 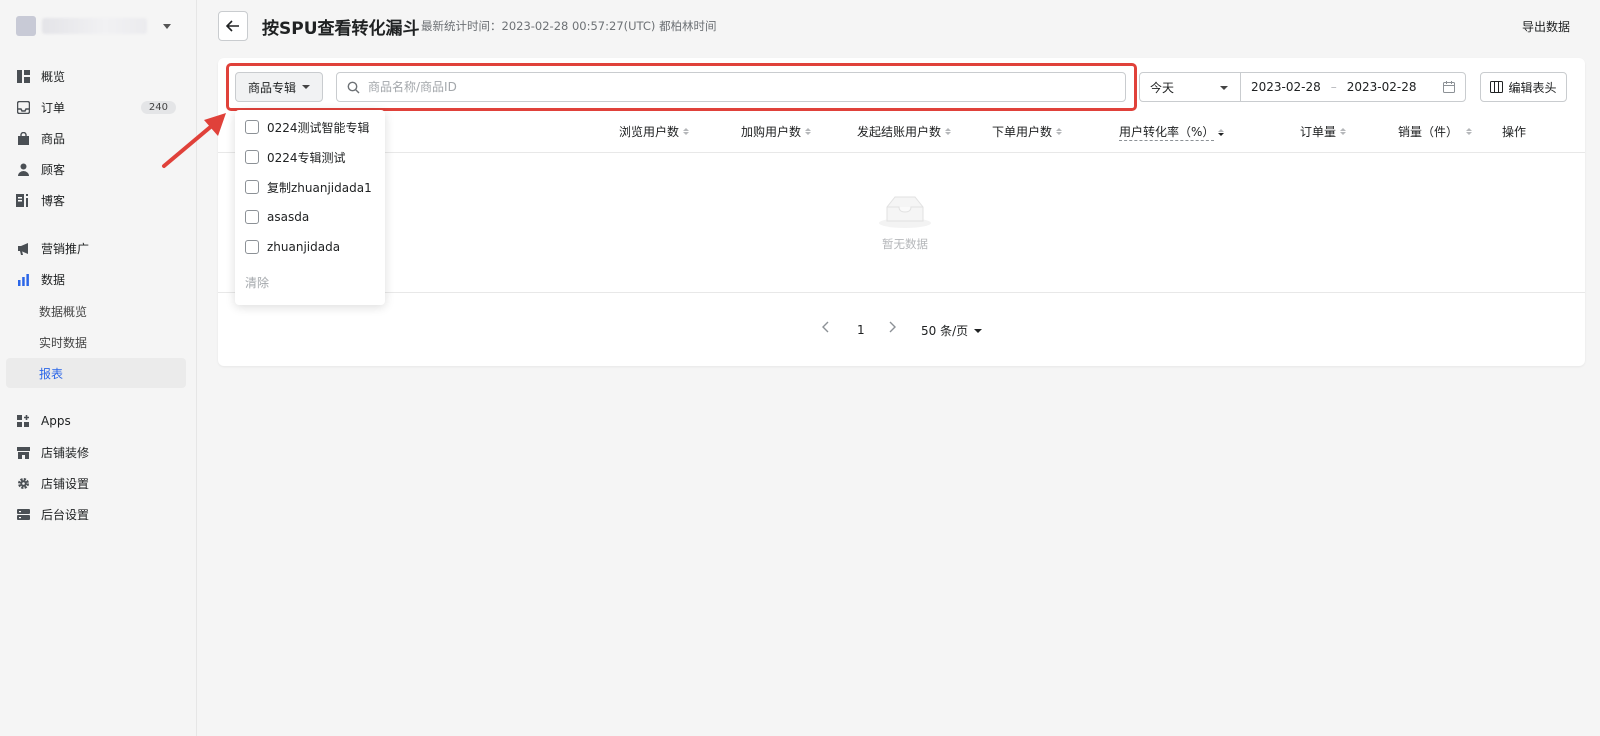 What do you see at coordinates (53, 138) in the screenshot?
I see `sidebar-item-label: 商品` at bounding box center [53, 138].